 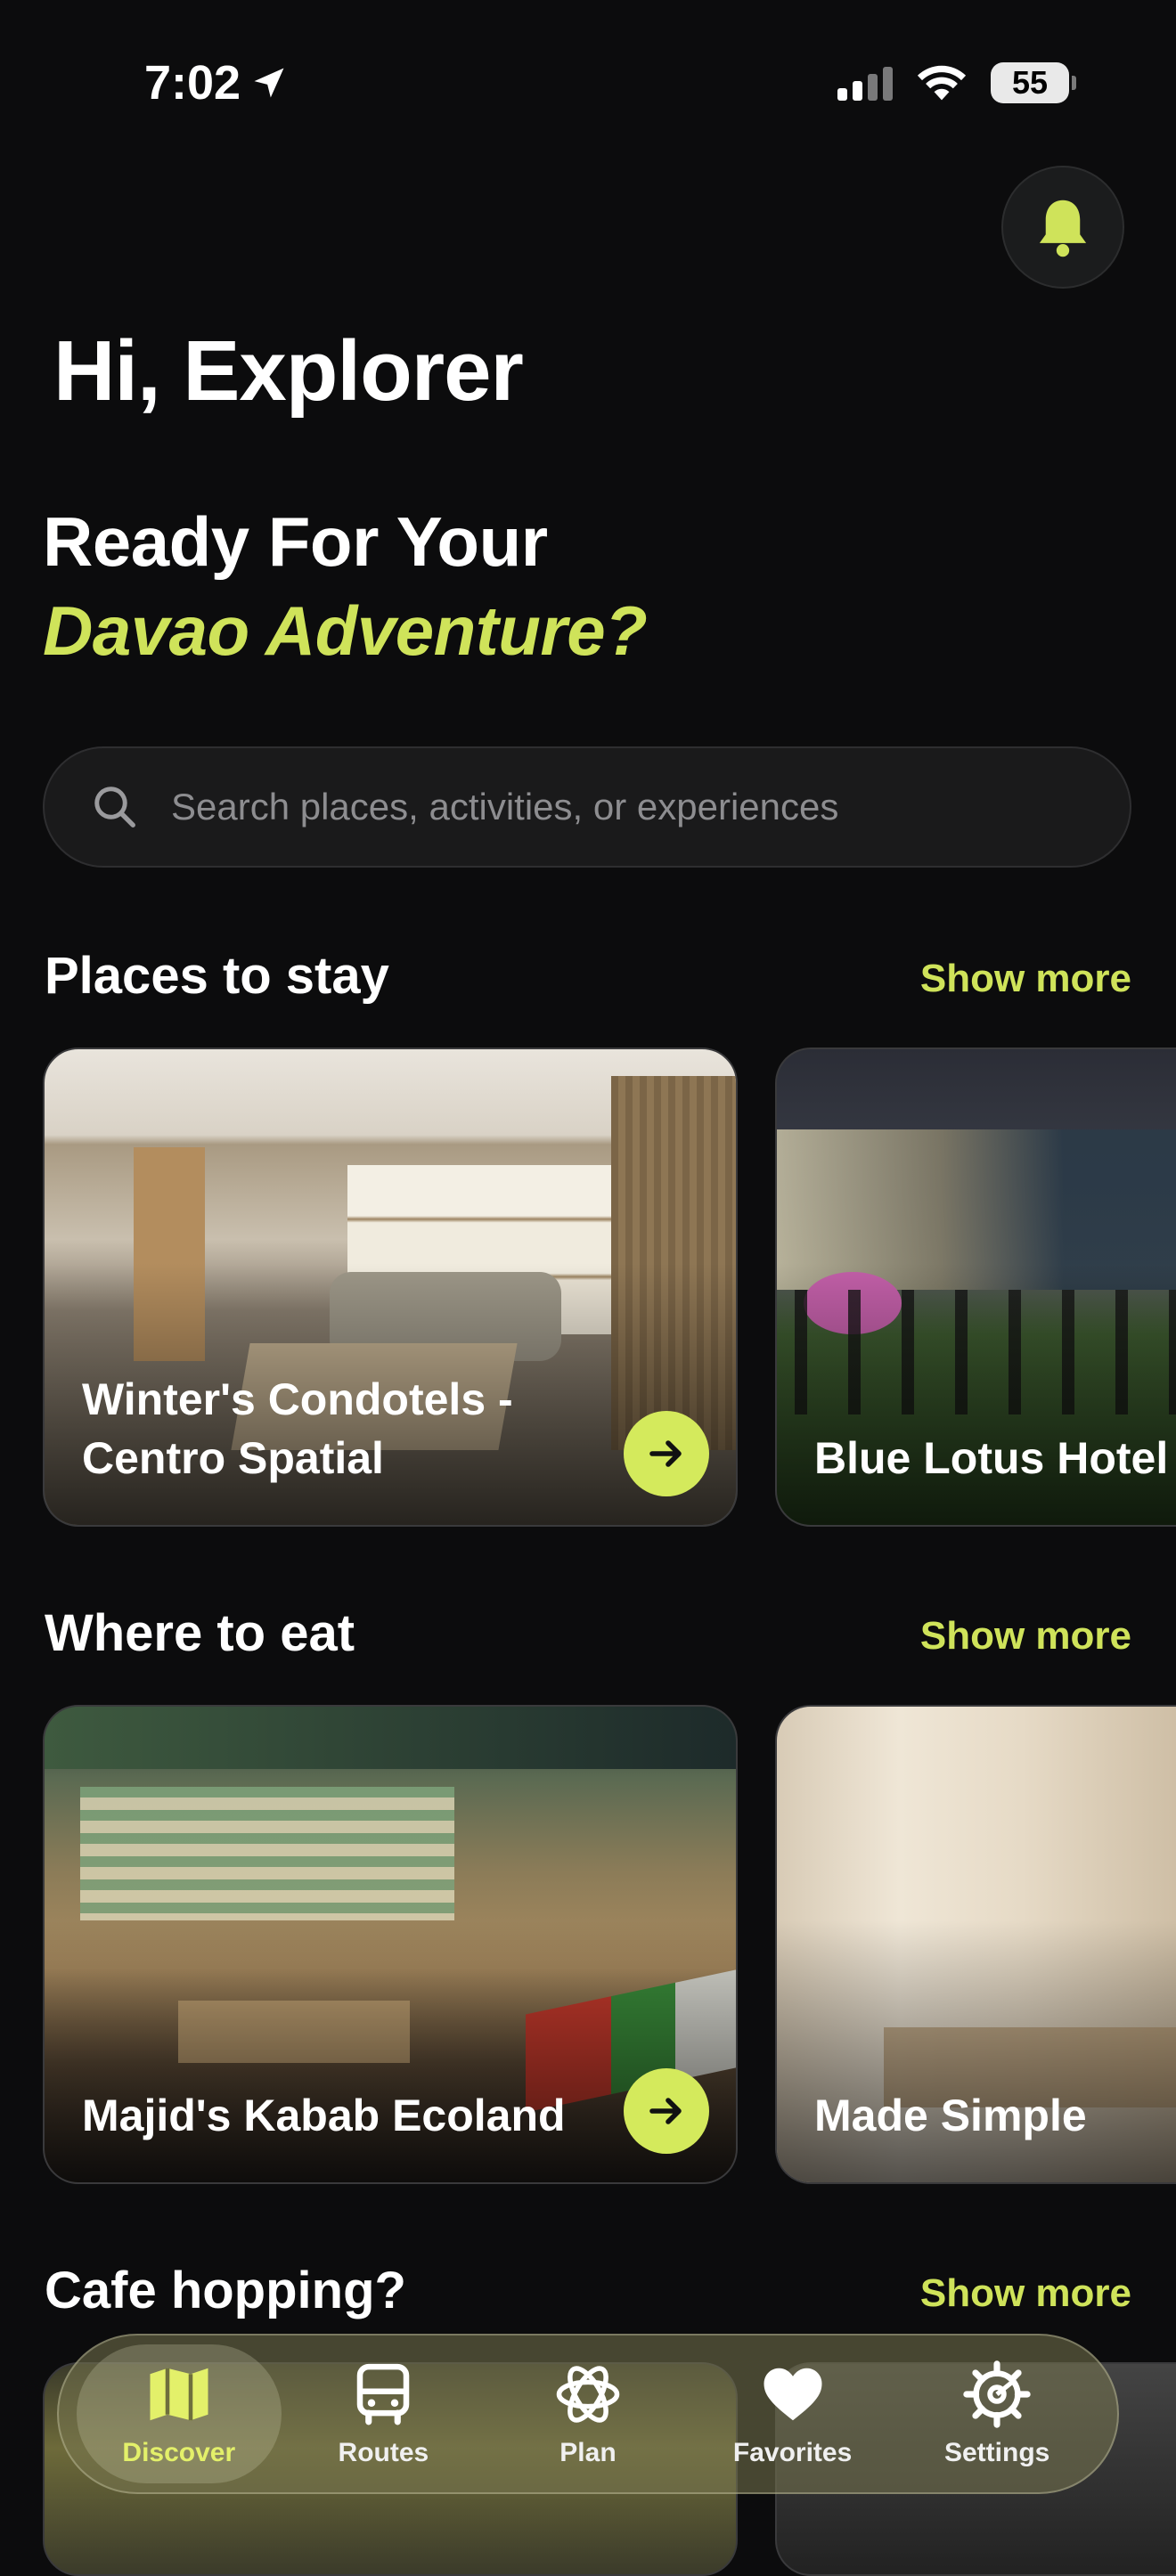 I want to click on headline-line-1: Ready For Your, so click(x=295, y=542).